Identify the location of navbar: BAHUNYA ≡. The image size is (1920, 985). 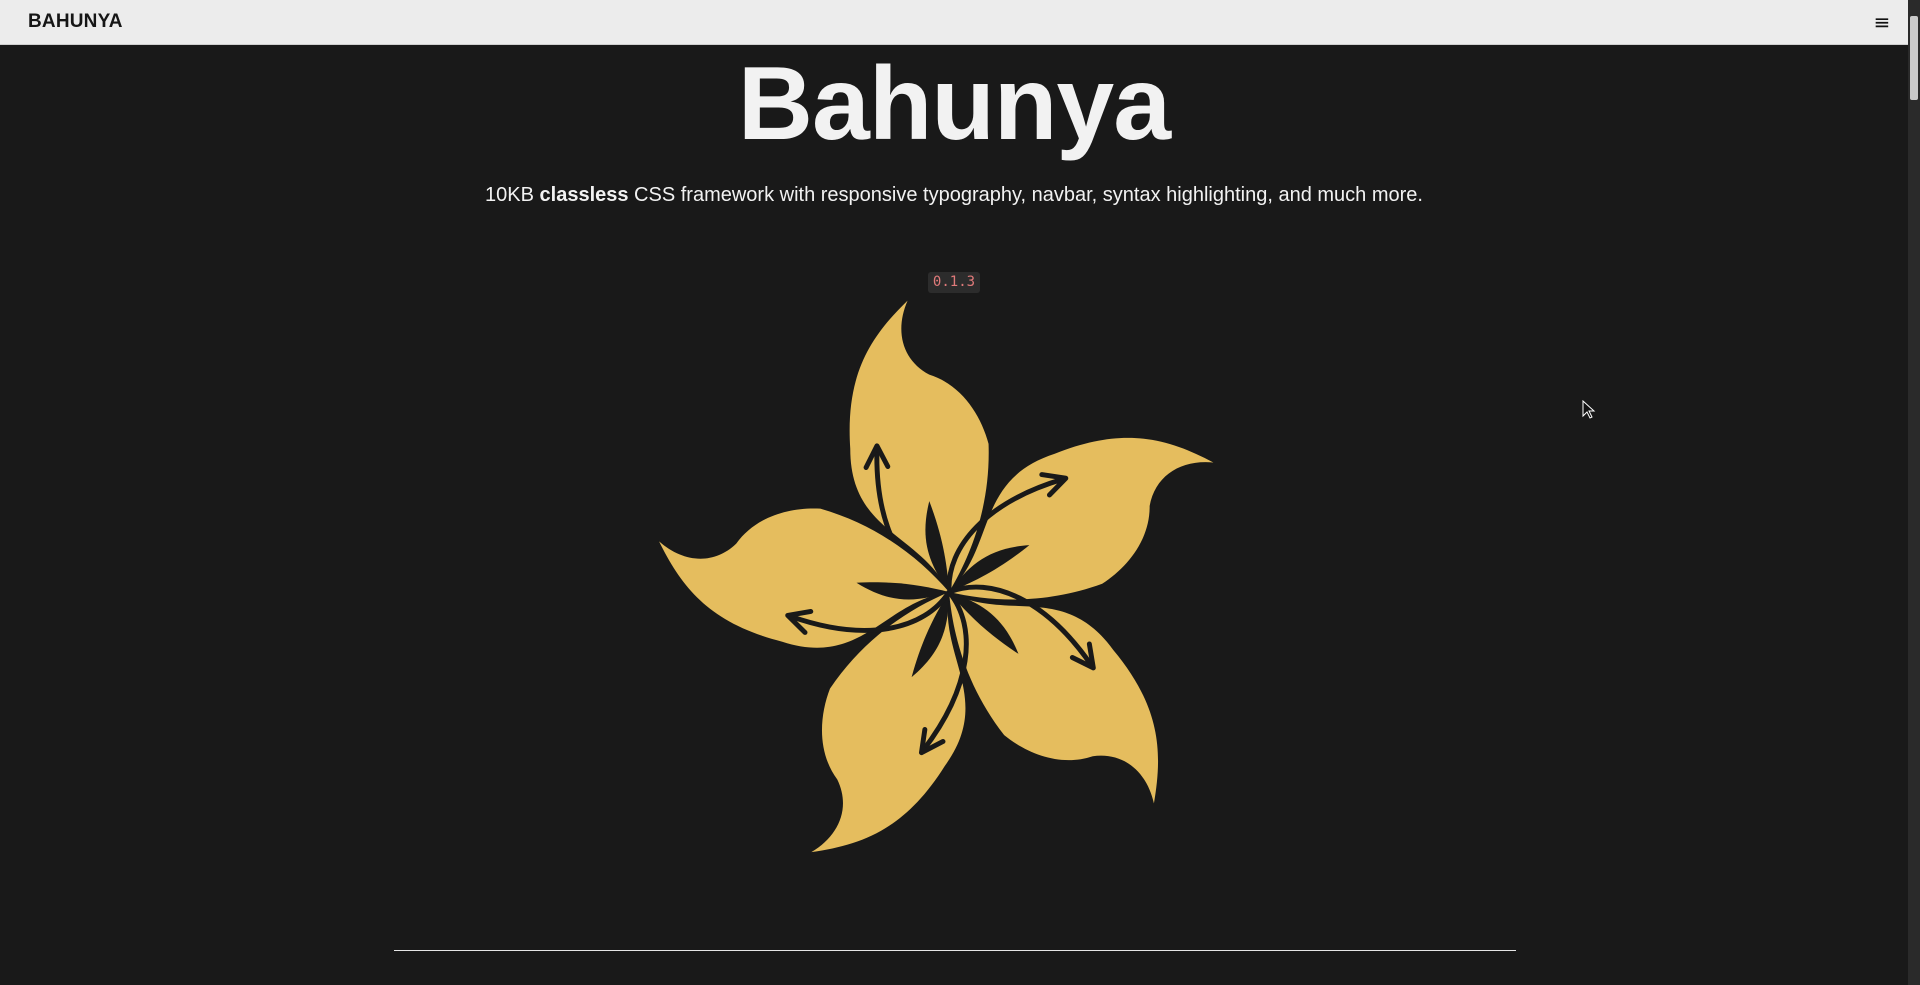
(960, 22).